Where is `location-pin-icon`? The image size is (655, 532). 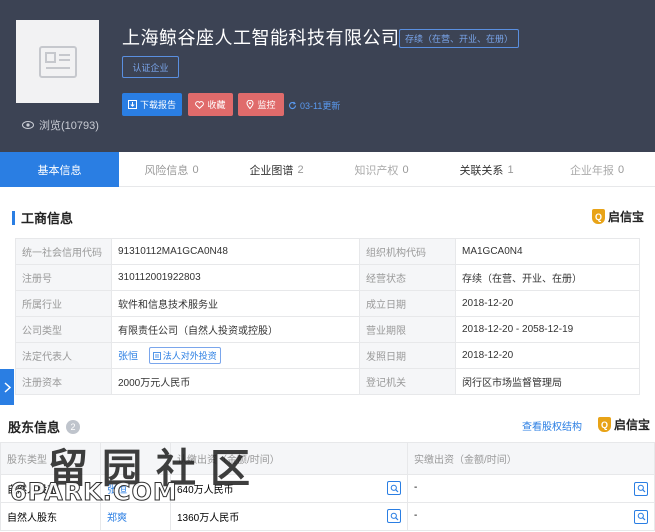 location-pin-icon is located at coordinates (250, 104).